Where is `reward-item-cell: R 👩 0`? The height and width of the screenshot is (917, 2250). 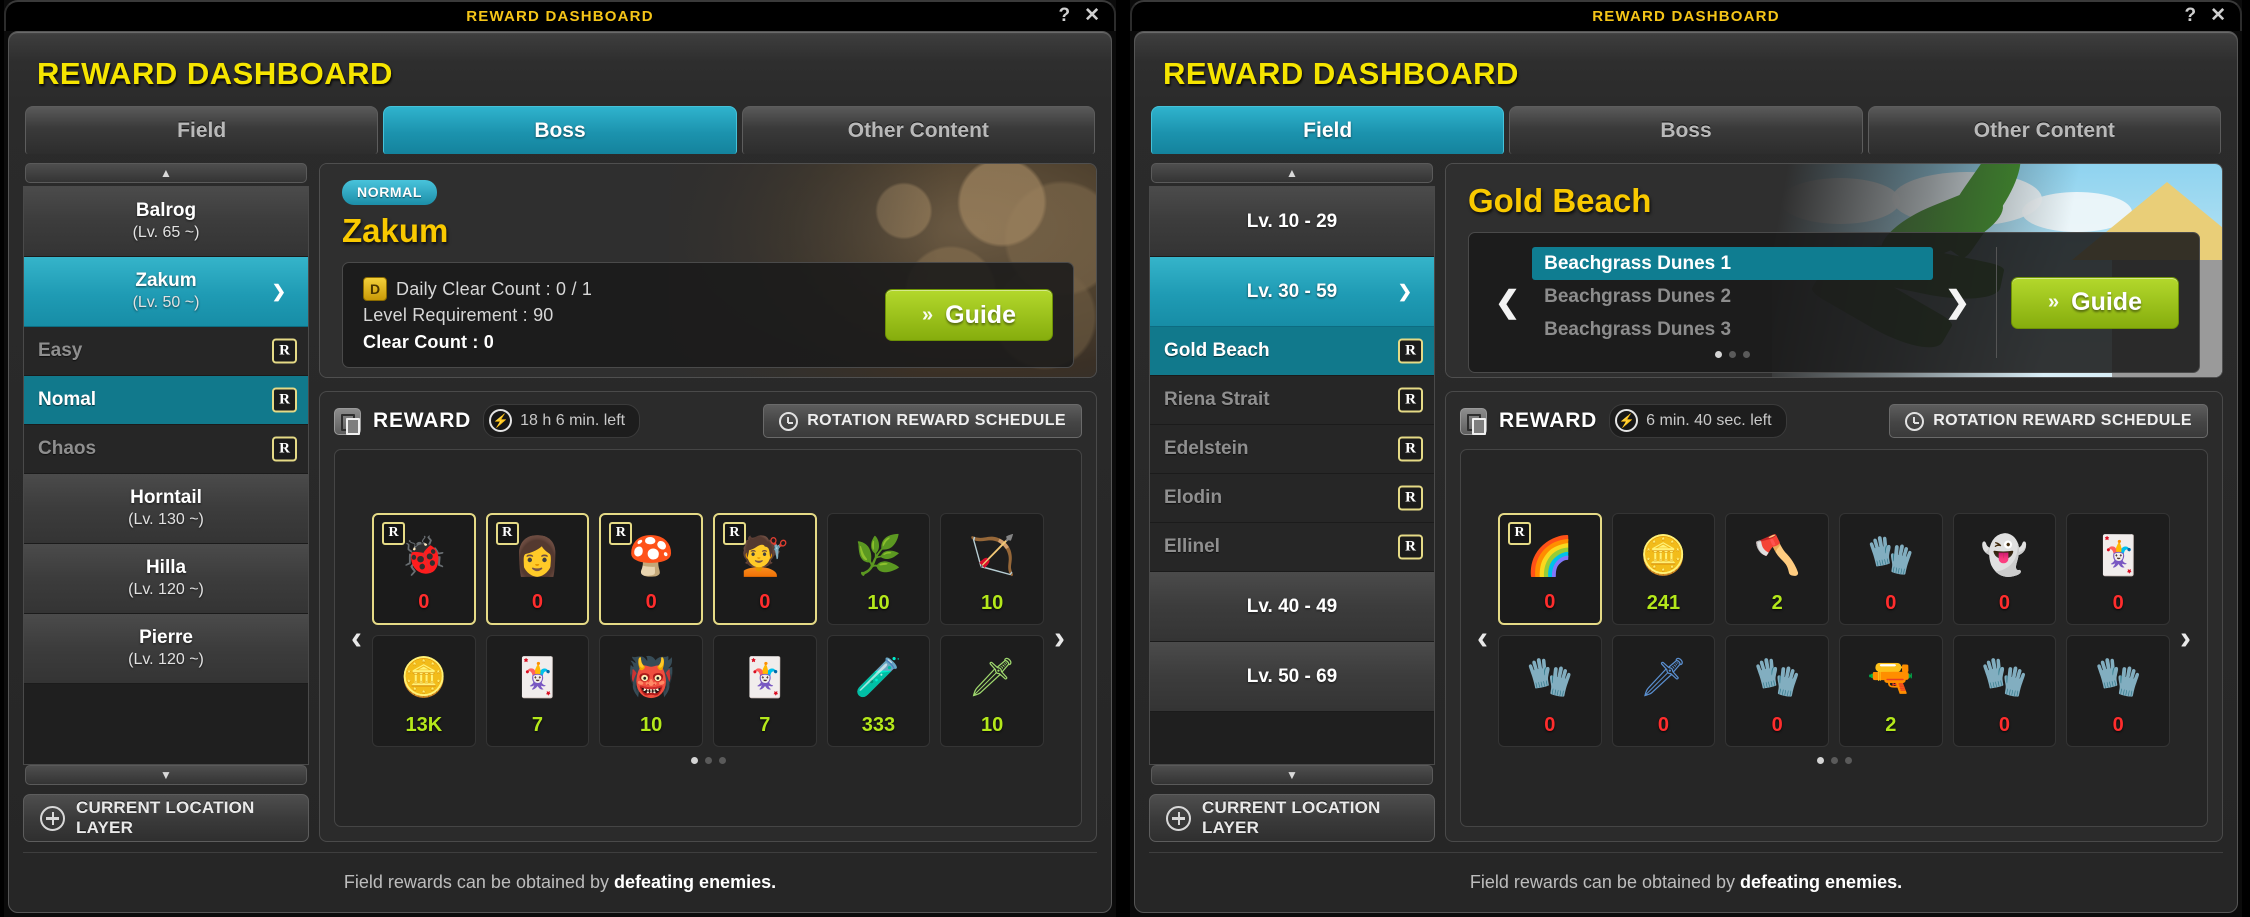 reward-item-cell: R 👩 0 is located at coordinates (537, 568).